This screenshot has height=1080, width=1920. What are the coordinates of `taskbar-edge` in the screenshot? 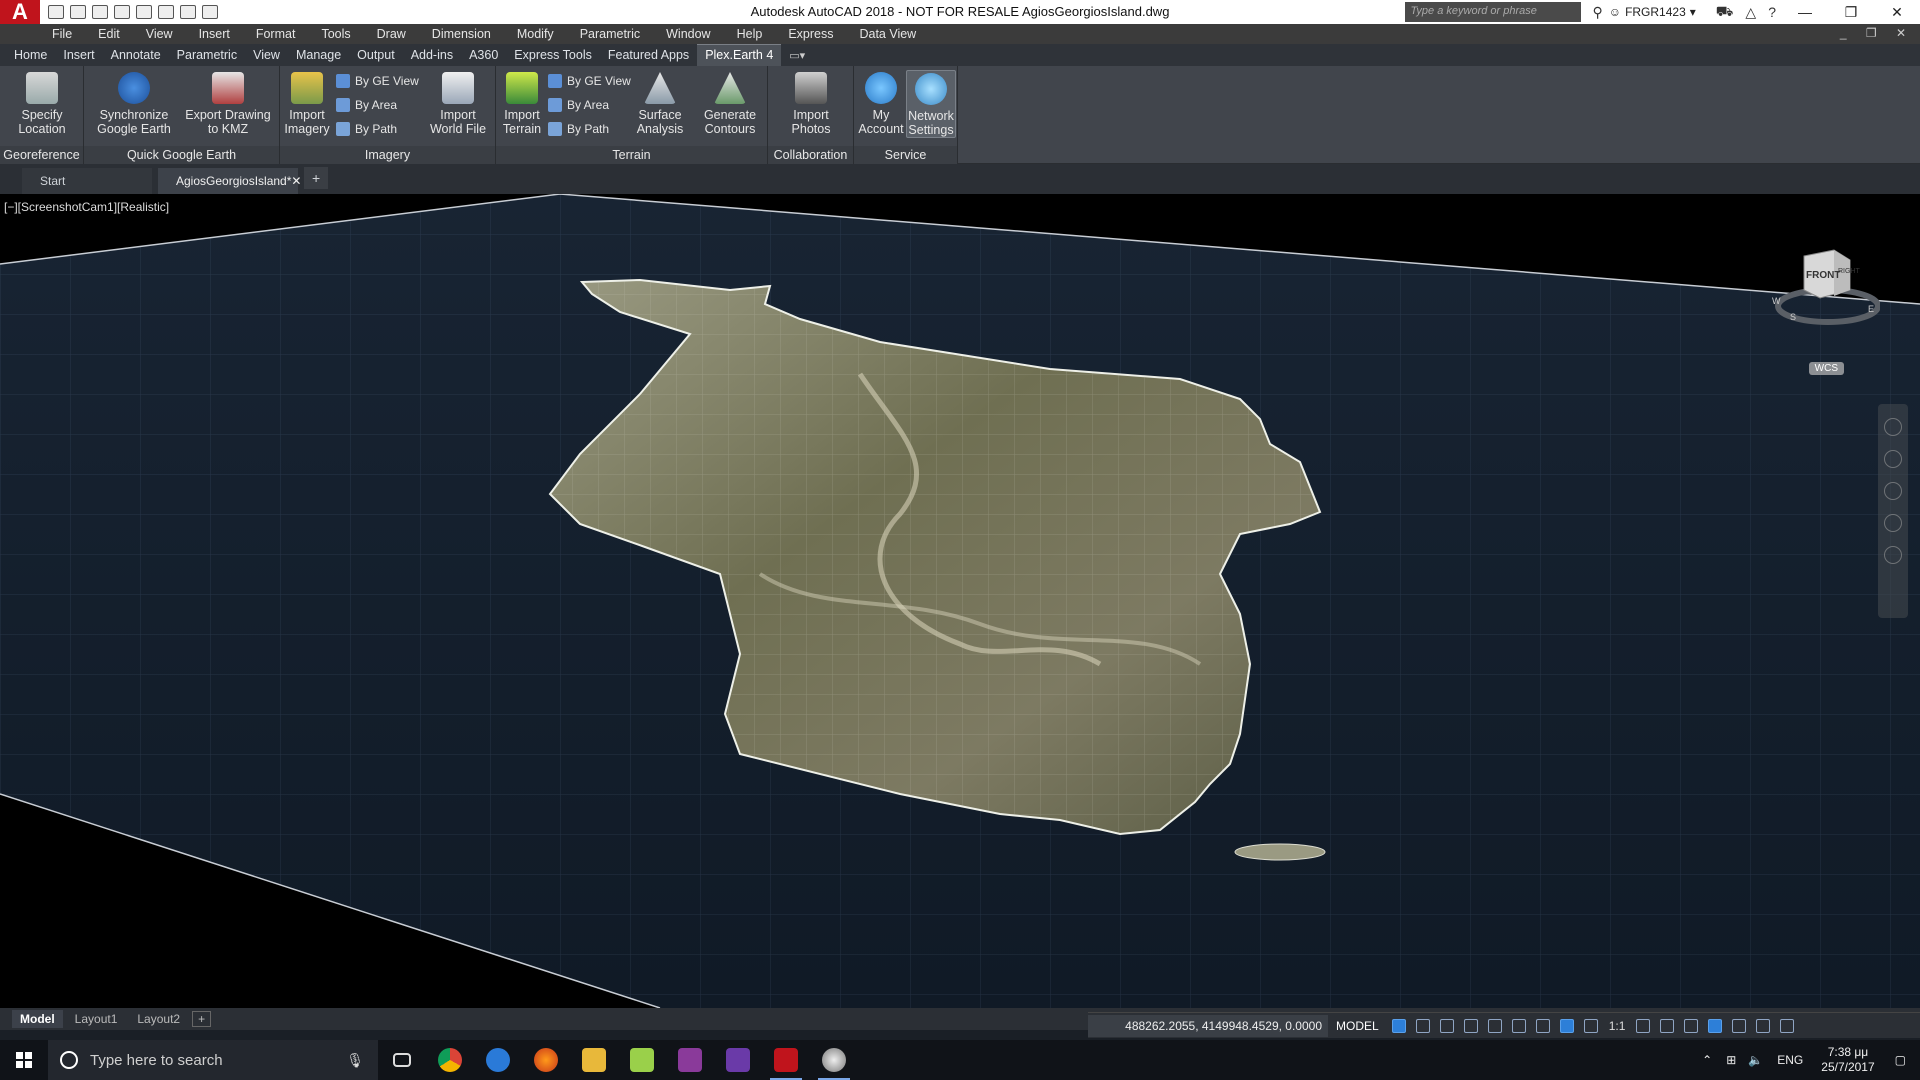 It's located at (498, 1060).